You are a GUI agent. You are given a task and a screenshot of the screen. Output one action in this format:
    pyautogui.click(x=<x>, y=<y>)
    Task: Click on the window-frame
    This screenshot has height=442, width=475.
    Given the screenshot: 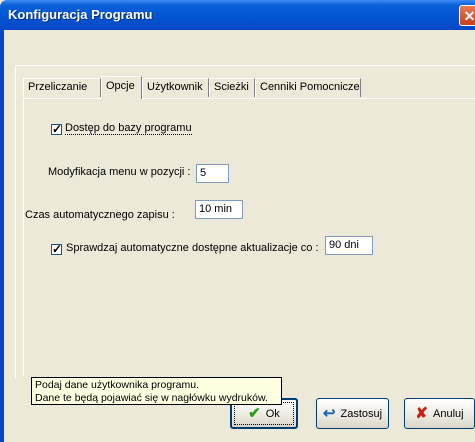 What is the action you would take?
    pyautogui.click(x=2, y=236)
    